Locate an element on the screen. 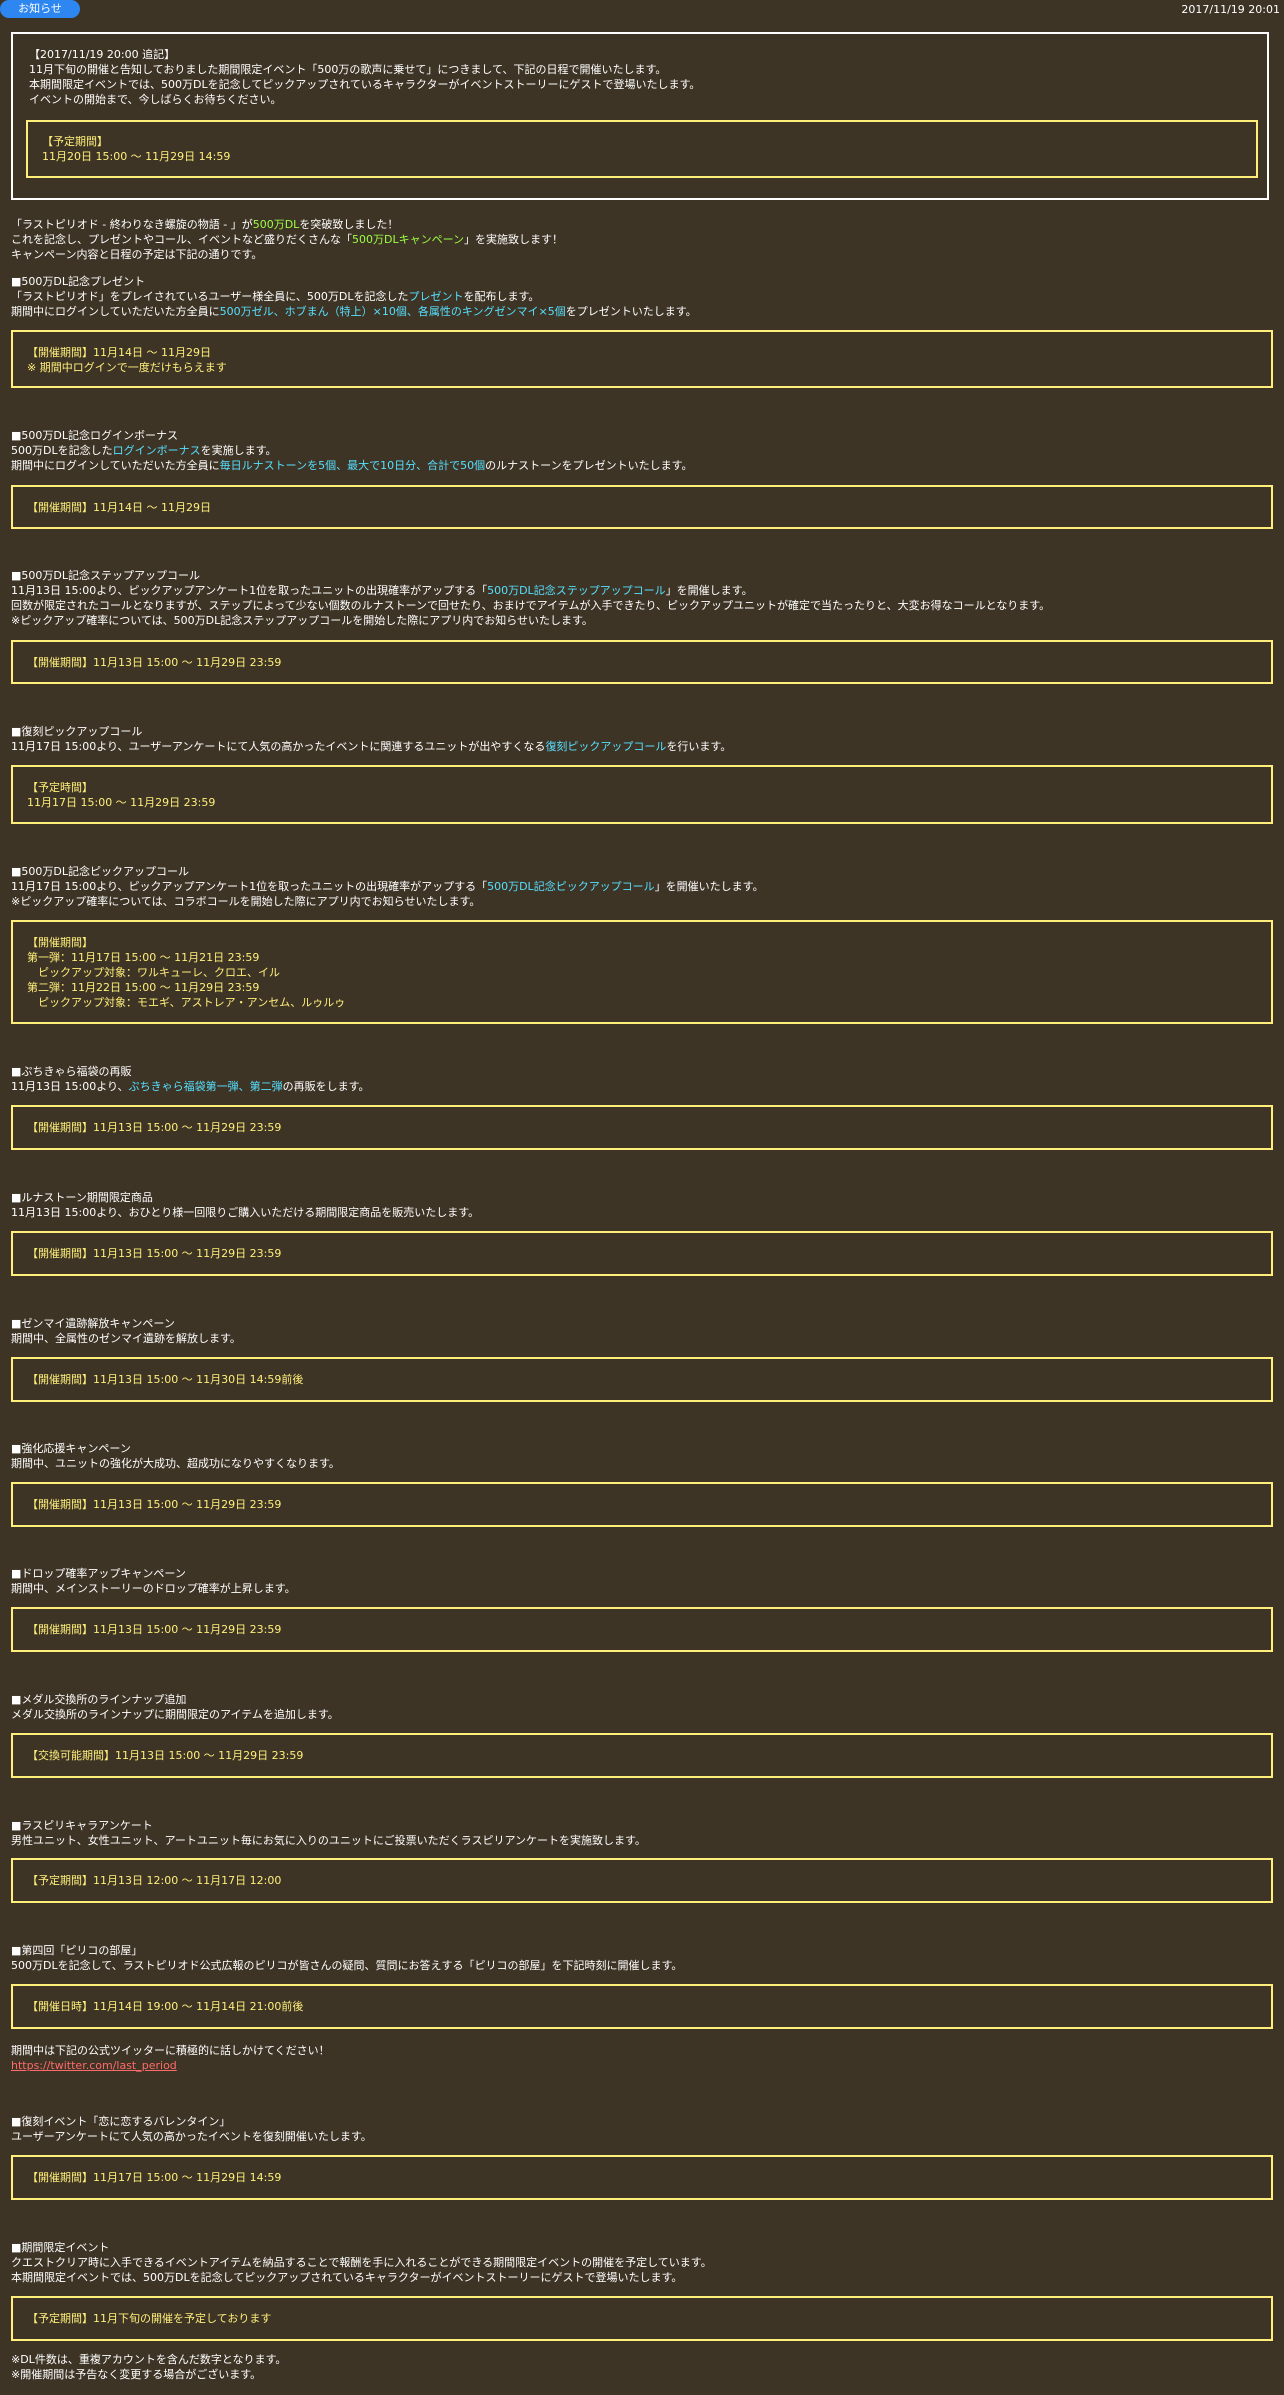 Image resolution: width=1284 pixels, height=2395 pixels. text: キャンペーン内容と日程の予定は下記の通りです。 is located at coordinates (137, 254).